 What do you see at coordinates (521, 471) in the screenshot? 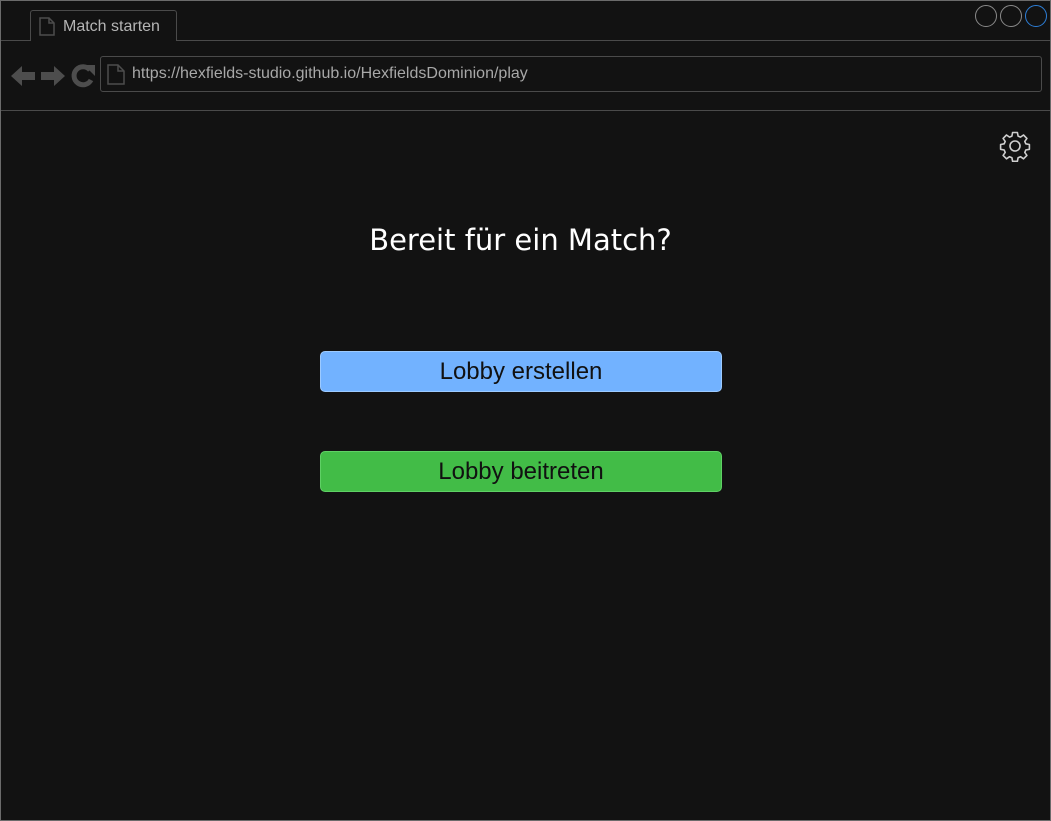
I see `join-lobby-button: Lobby beitreten` at bounding box center [521, 471].